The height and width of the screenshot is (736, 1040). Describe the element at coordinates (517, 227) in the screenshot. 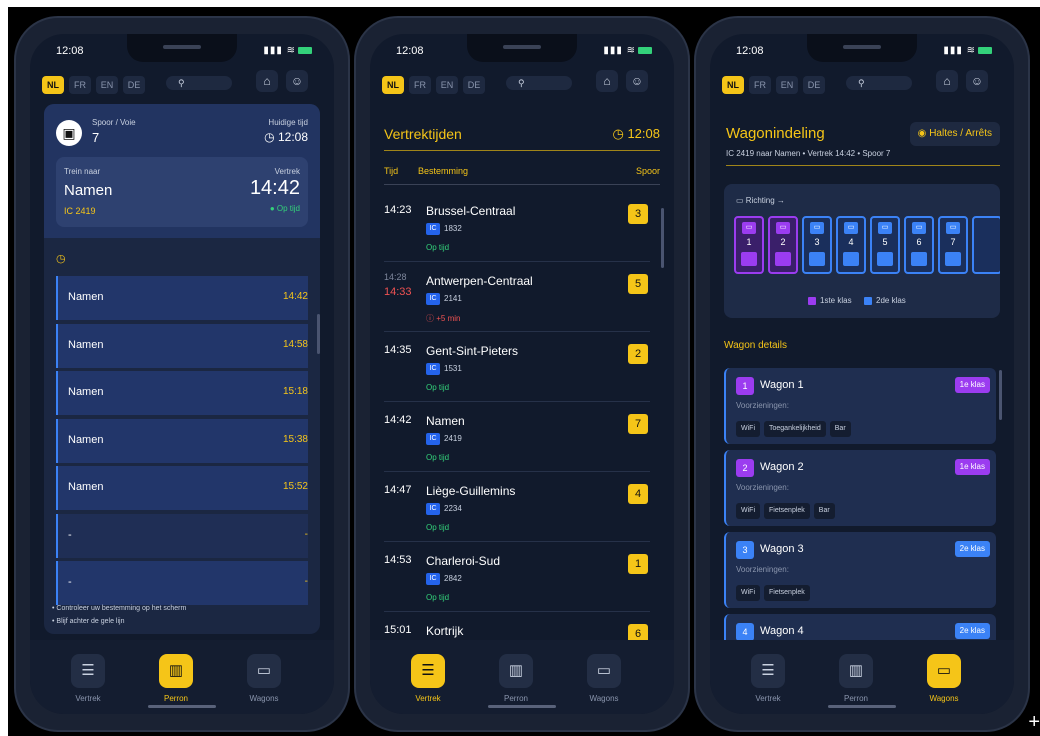

I see `table-row: 14:23 Brussel-Centraal IC 1832 Op tijd 3` at that location.